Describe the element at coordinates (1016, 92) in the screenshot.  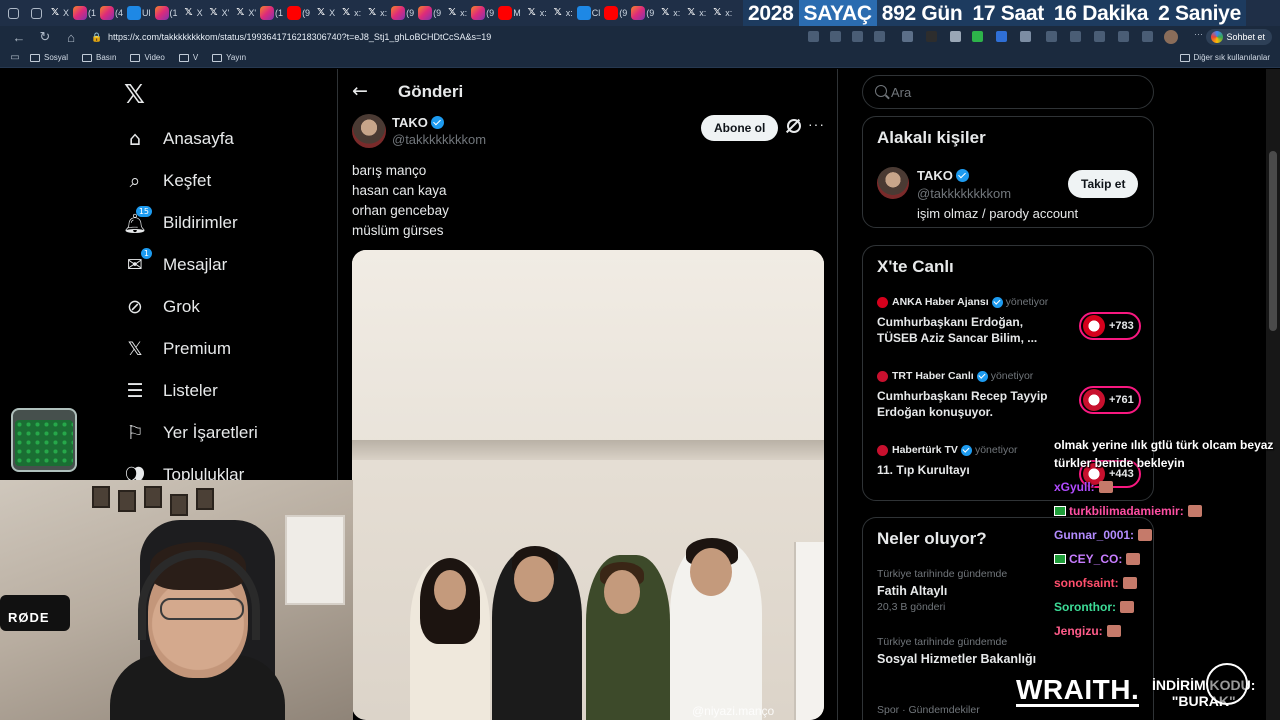
I see `search-input` at that location.